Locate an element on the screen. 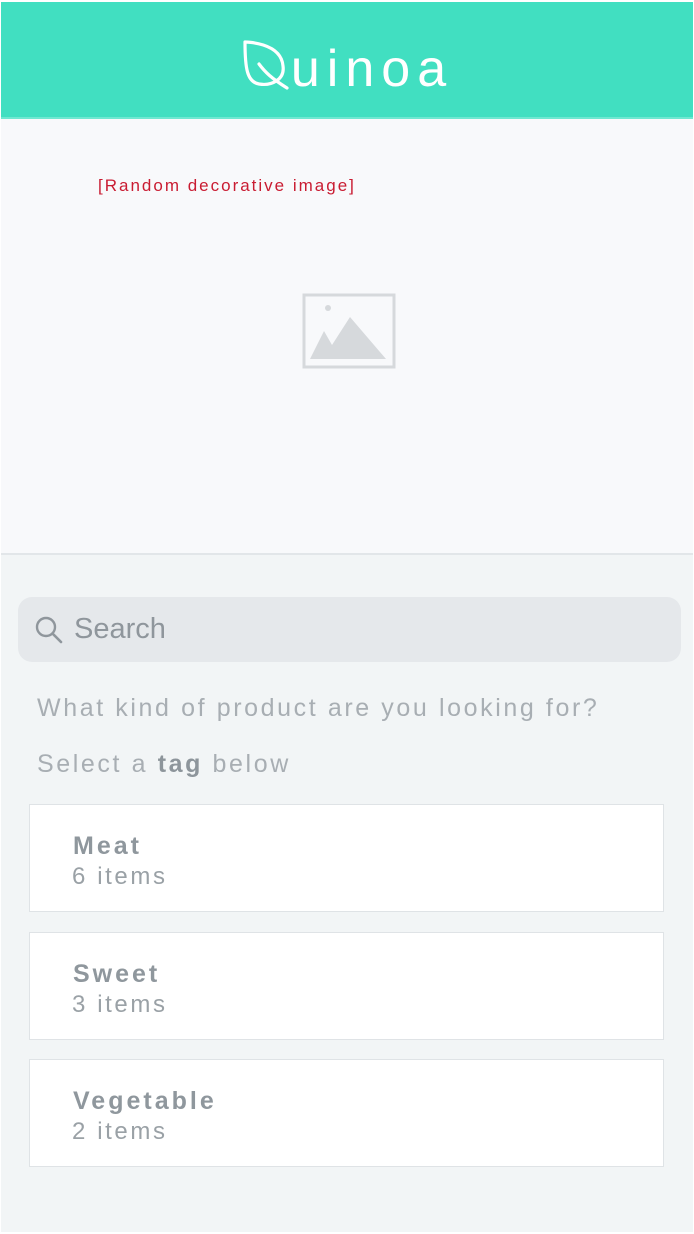 The image size is (694, 1234). app-logo: uinoa is located at coordinates (347, 67).